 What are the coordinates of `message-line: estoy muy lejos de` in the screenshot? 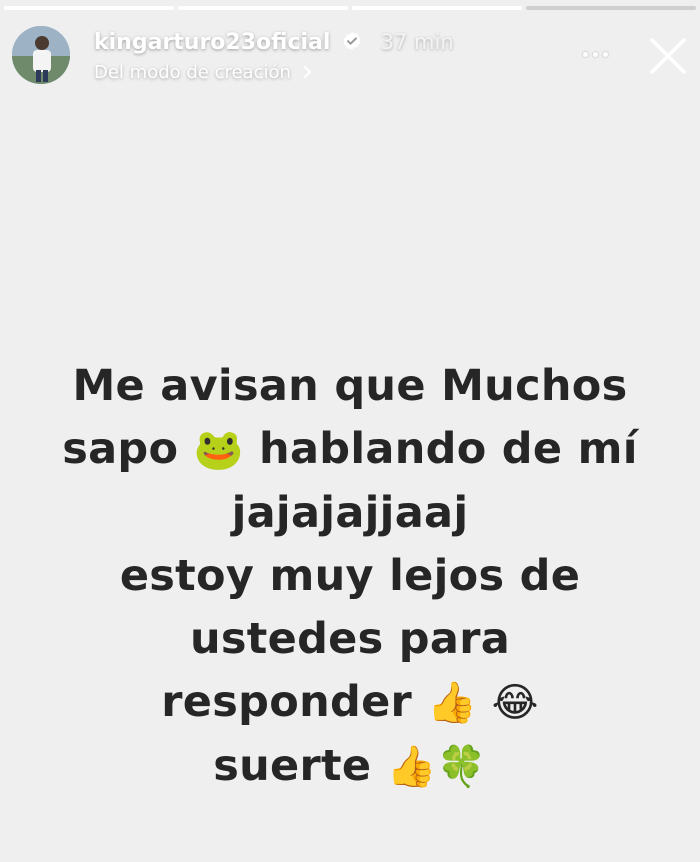 It's located at (350, 576).